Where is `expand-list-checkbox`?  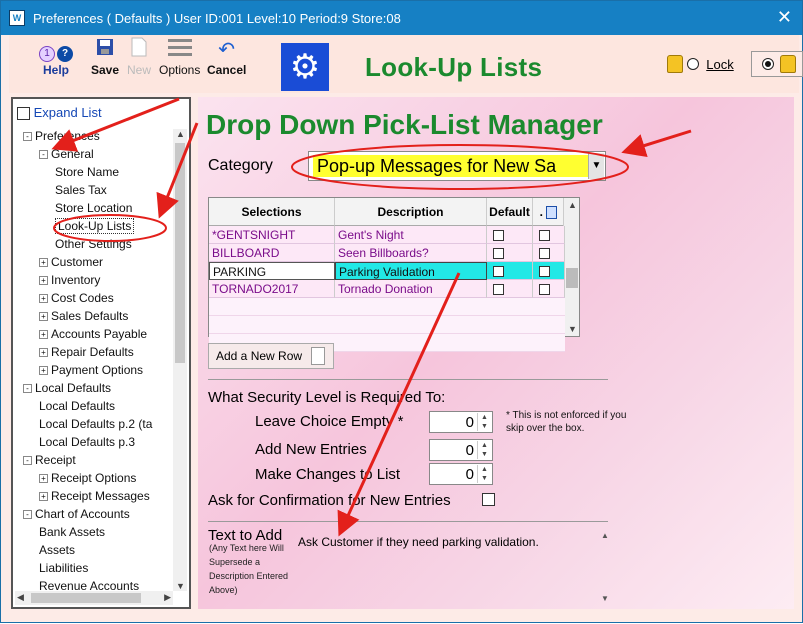 expand-list-checkbox is located at coordinates (23, 114).